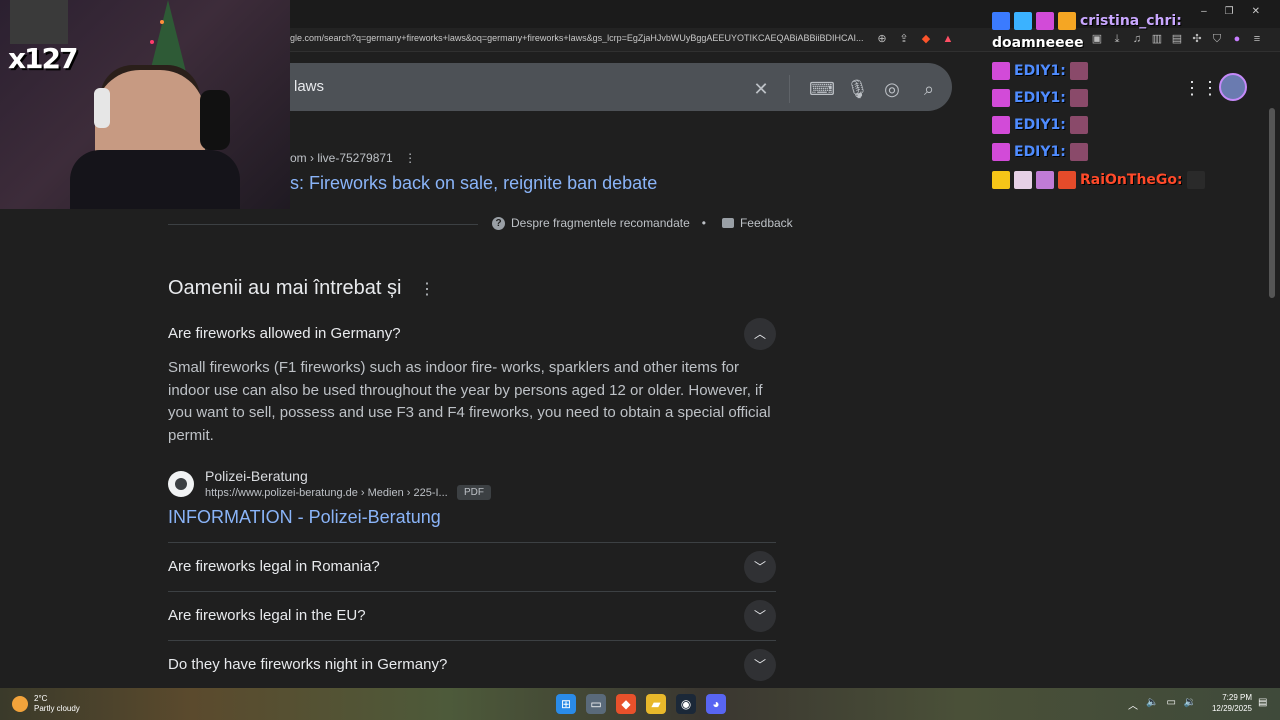 The image size is (1280, 720). Describe the element at coordinates (181, 484) in the screenshot. I see `globe-icon` at that location.